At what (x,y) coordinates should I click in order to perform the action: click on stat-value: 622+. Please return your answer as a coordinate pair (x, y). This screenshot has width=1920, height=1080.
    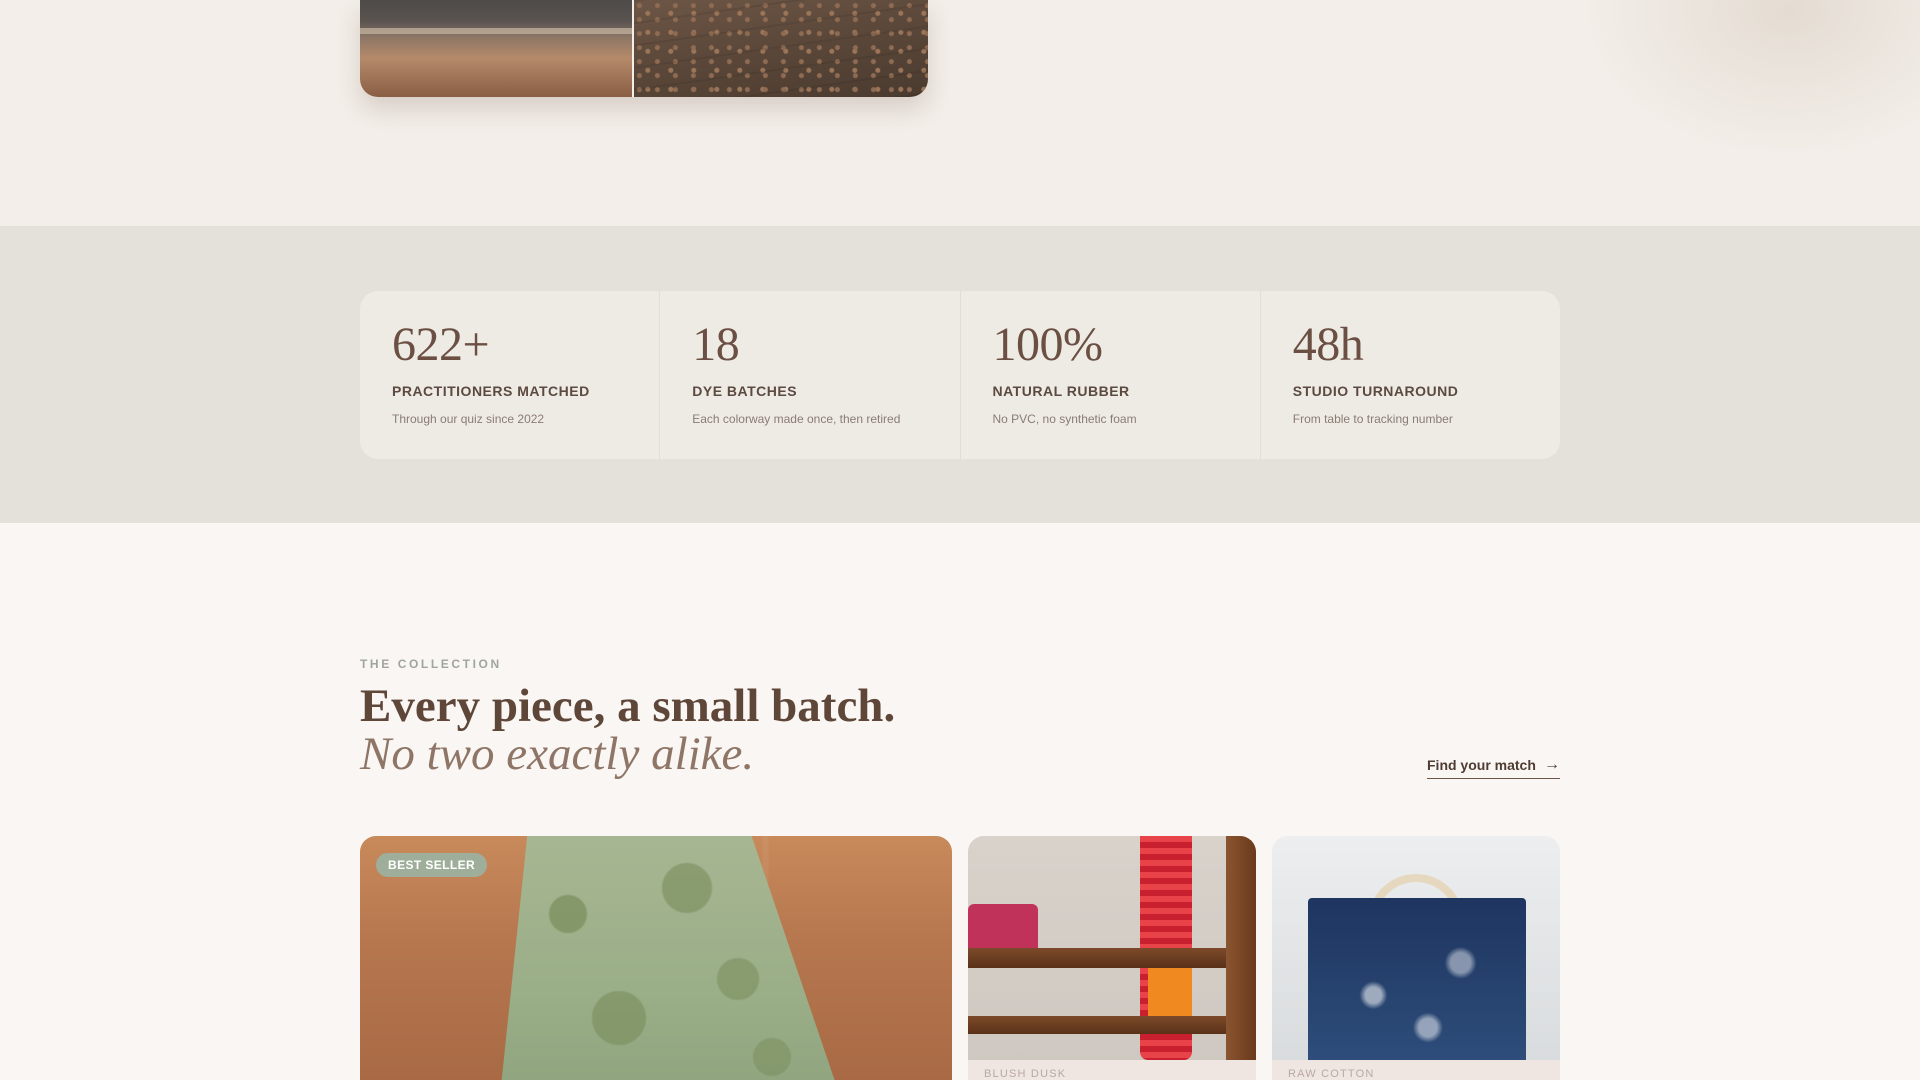
    Looking at the image, I should click on (441, 344).